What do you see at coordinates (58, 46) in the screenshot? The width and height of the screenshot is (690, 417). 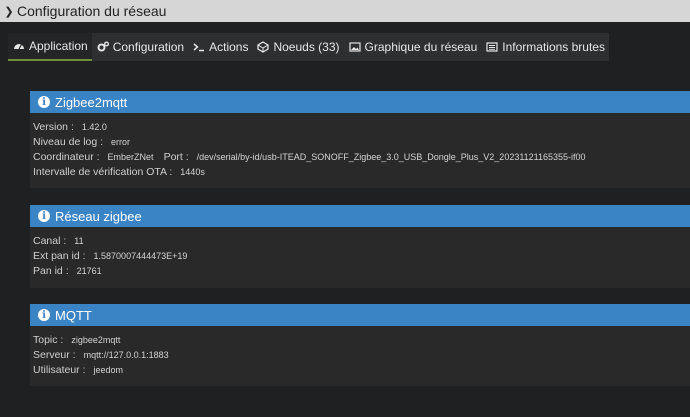 I see `tab-label: Application` at bounding box center [58, 46].